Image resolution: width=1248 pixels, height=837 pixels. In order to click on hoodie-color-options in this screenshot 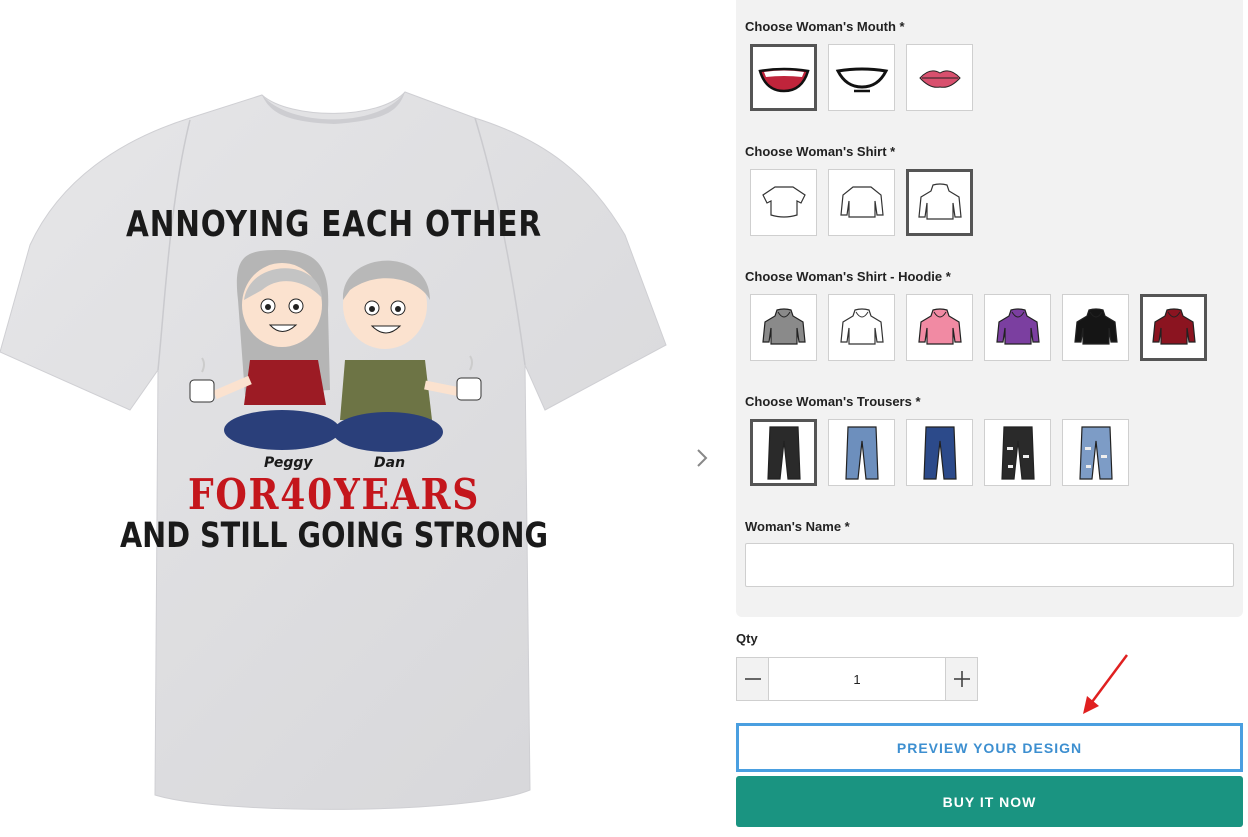, I will do `click(978, 327)`.